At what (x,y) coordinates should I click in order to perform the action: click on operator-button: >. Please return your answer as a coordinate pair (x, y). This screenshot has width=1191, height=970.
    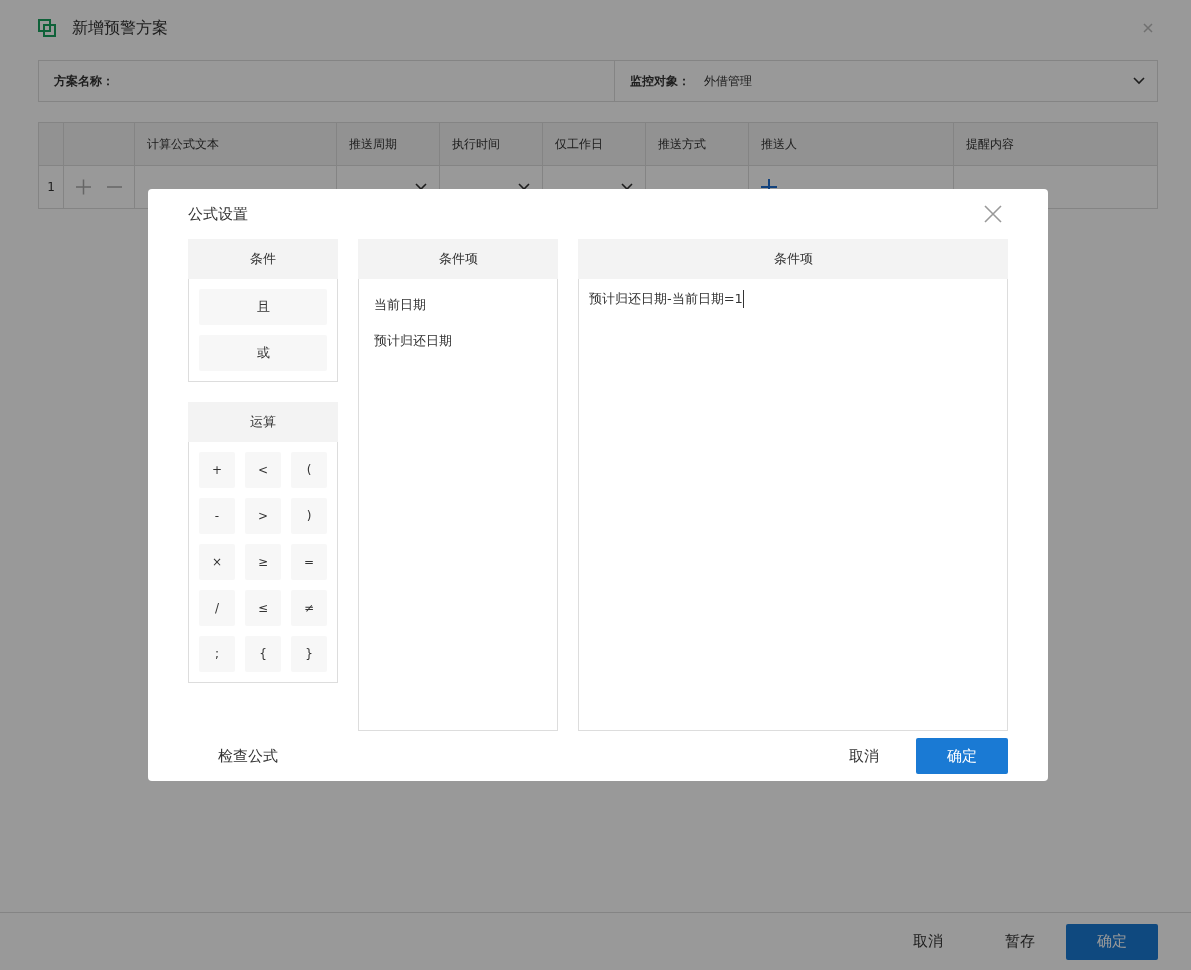
    Looking at the image, I should click on (263, 516).